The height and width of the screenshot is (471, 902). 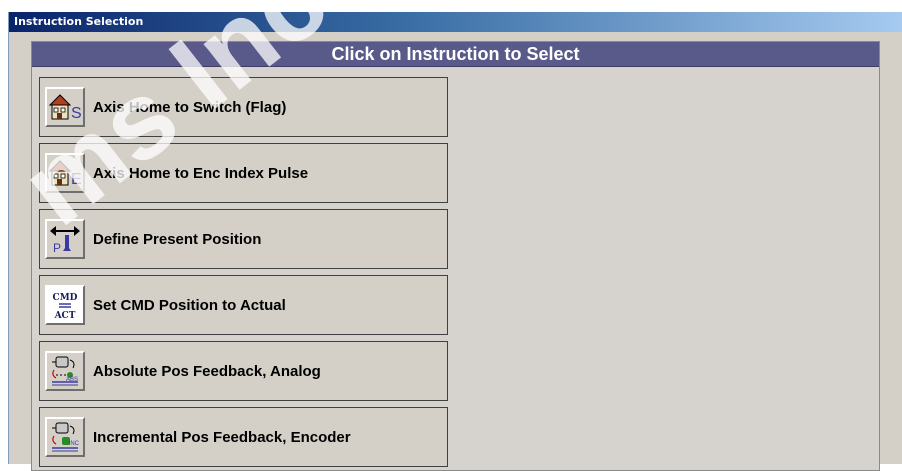 What do you see at coordinates (177, 239) in the screenshot?
I see `instruction-label: Define Present Position` at bounding box center [177, 239].